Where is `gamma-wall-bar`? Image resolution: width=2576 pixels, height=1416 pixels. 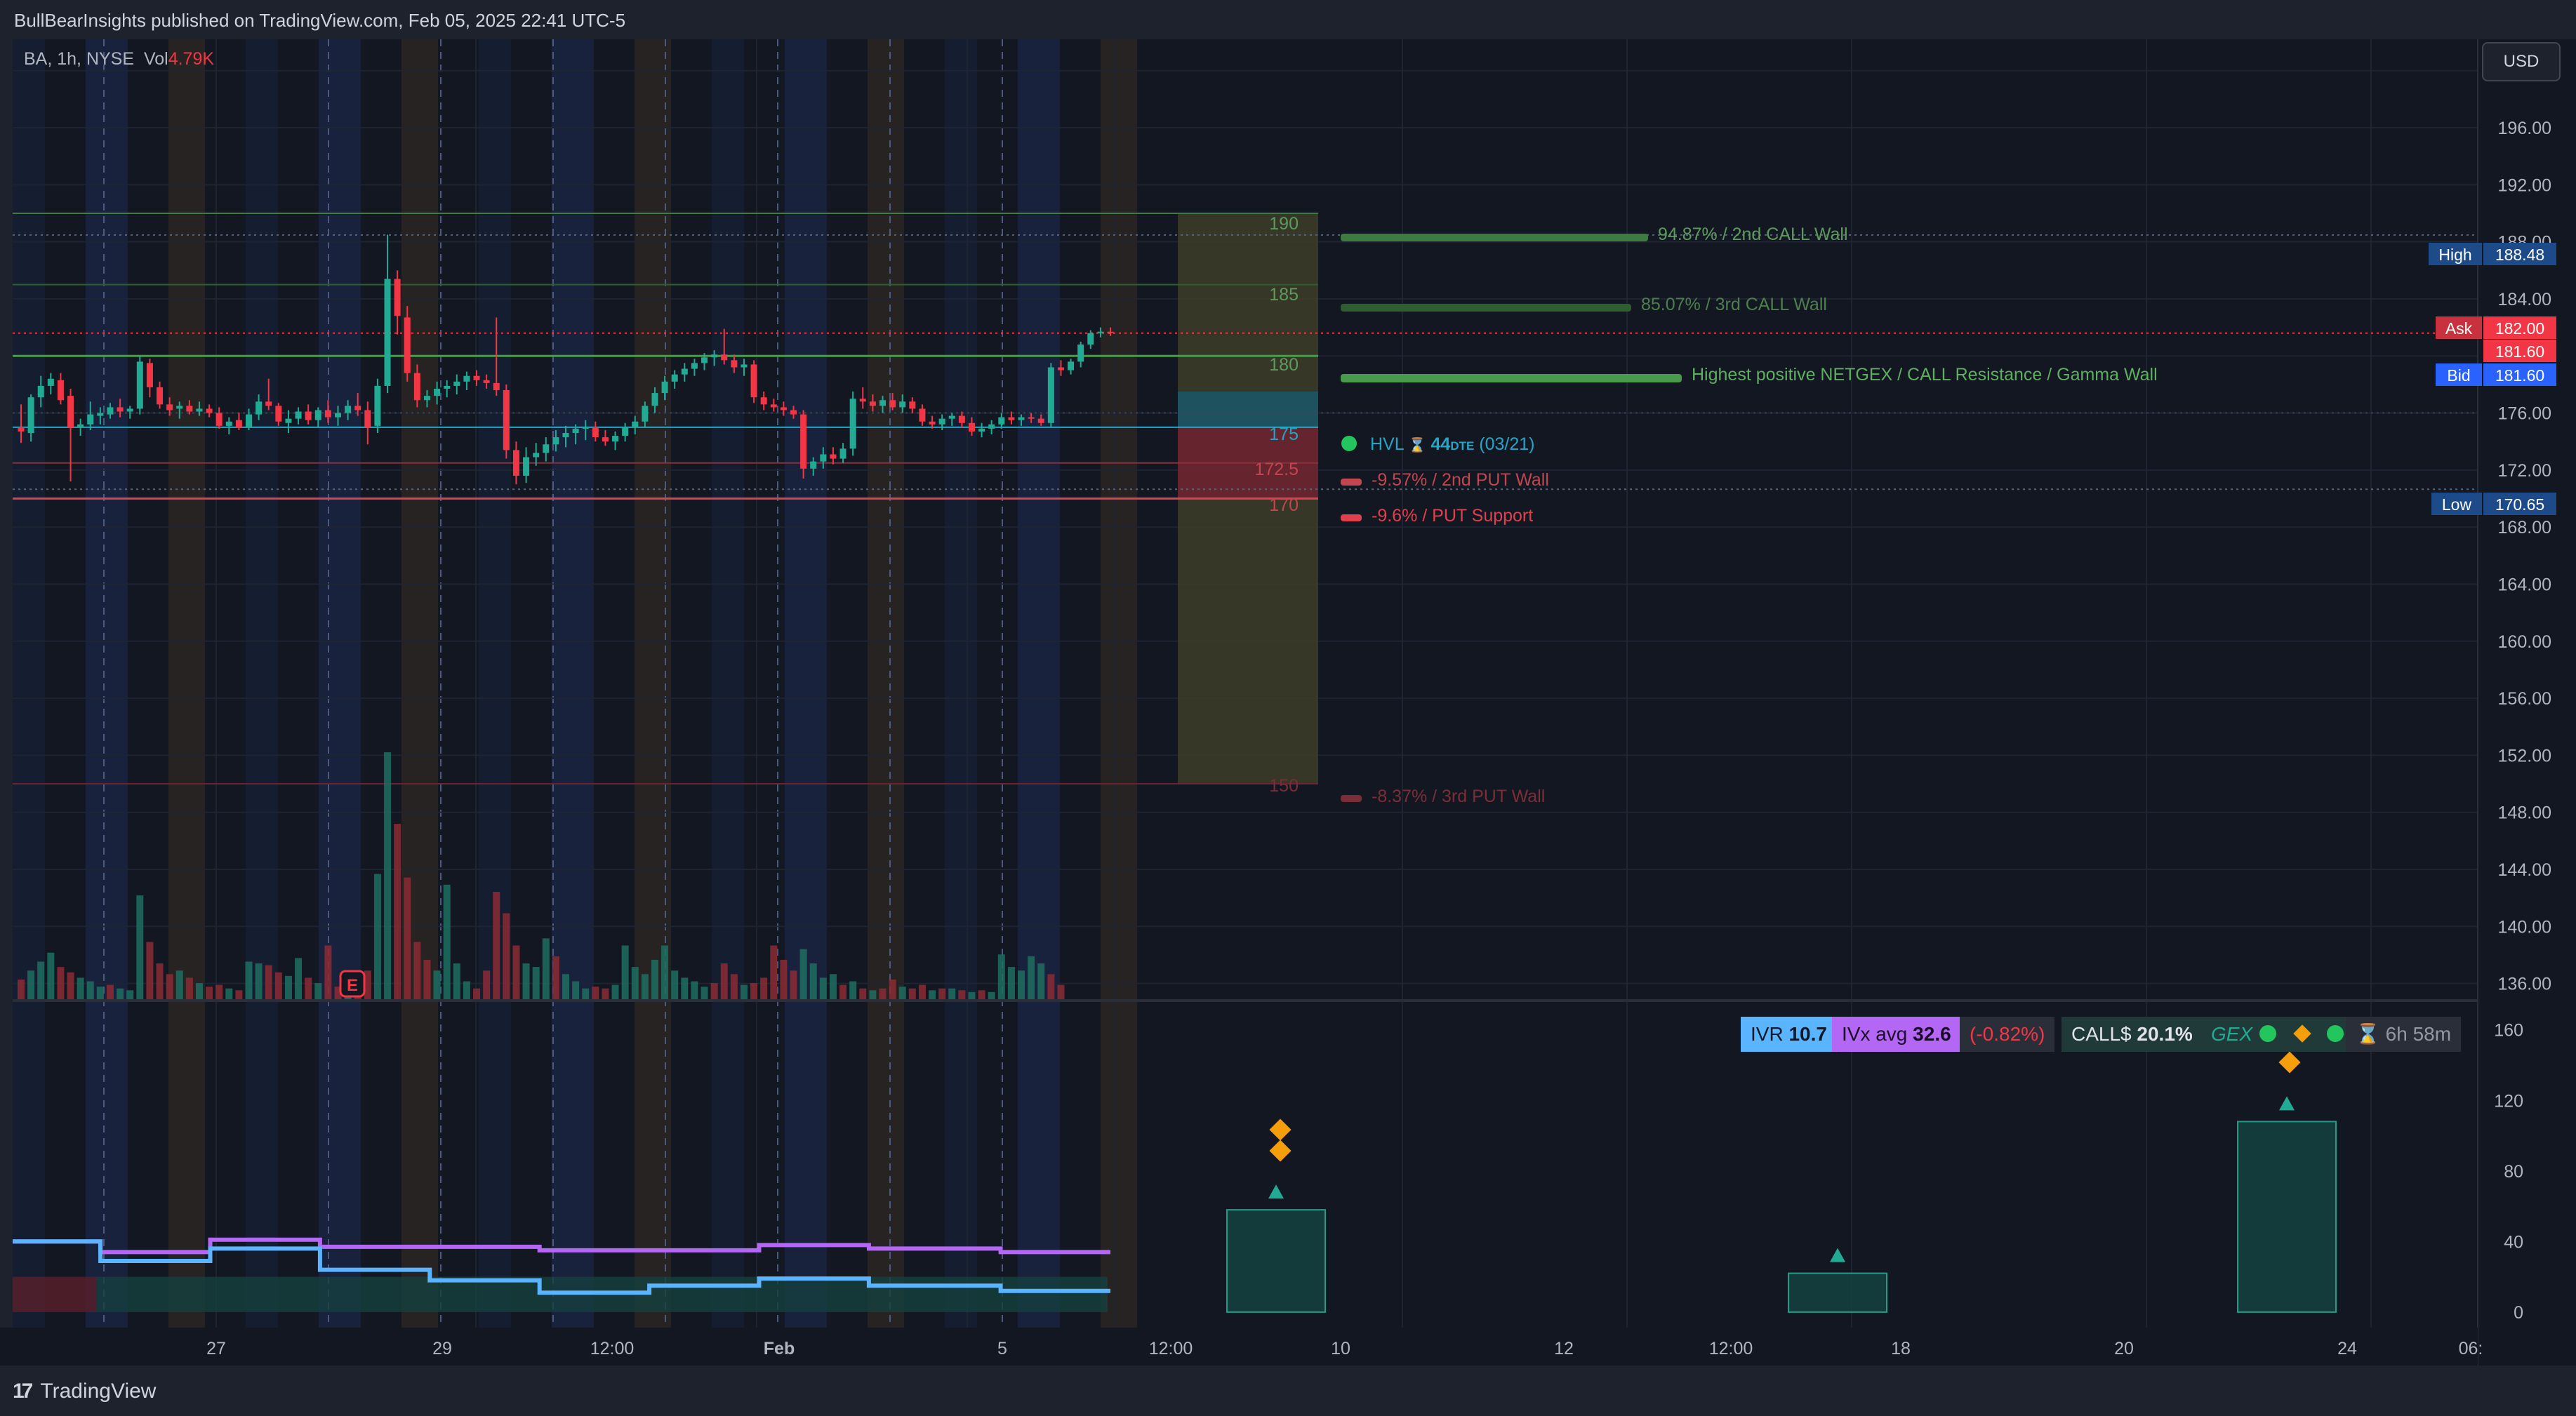 gamma-wall-bar is located at coordinates (1511, 378).